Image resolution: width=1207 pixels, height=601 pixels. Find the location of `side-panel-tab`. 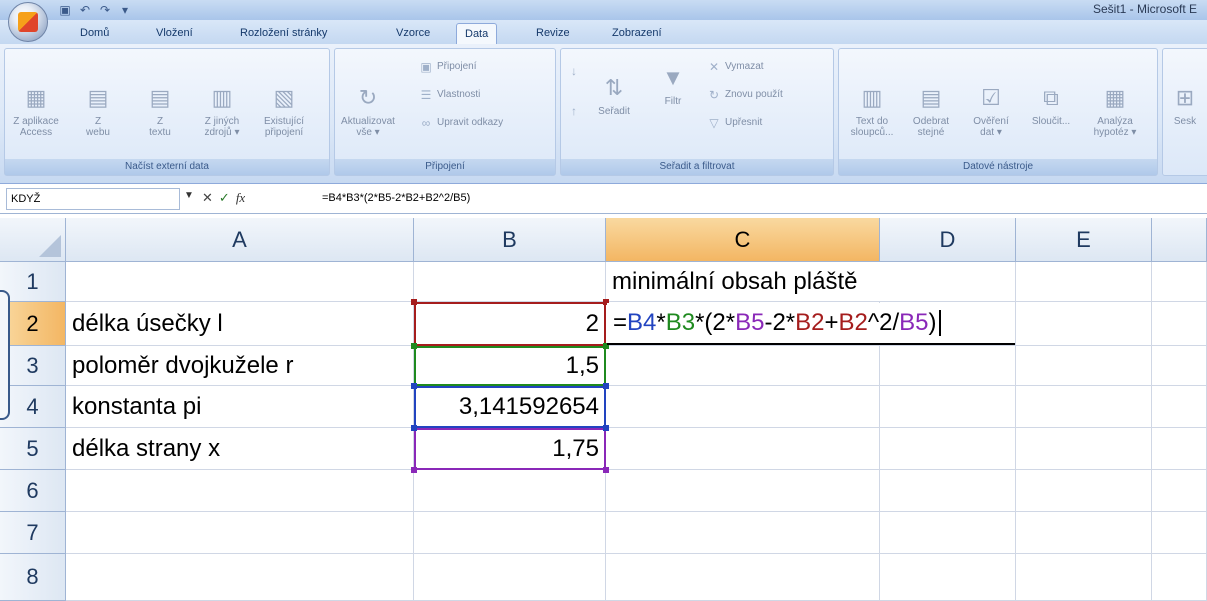

side-panel-tab is located at coordinates (5, 355).